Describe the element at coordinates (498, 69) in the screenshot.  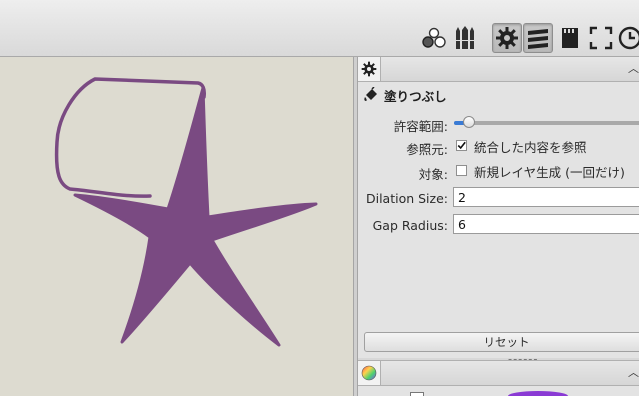
I see `panel-tabbar: ︿` at that location.